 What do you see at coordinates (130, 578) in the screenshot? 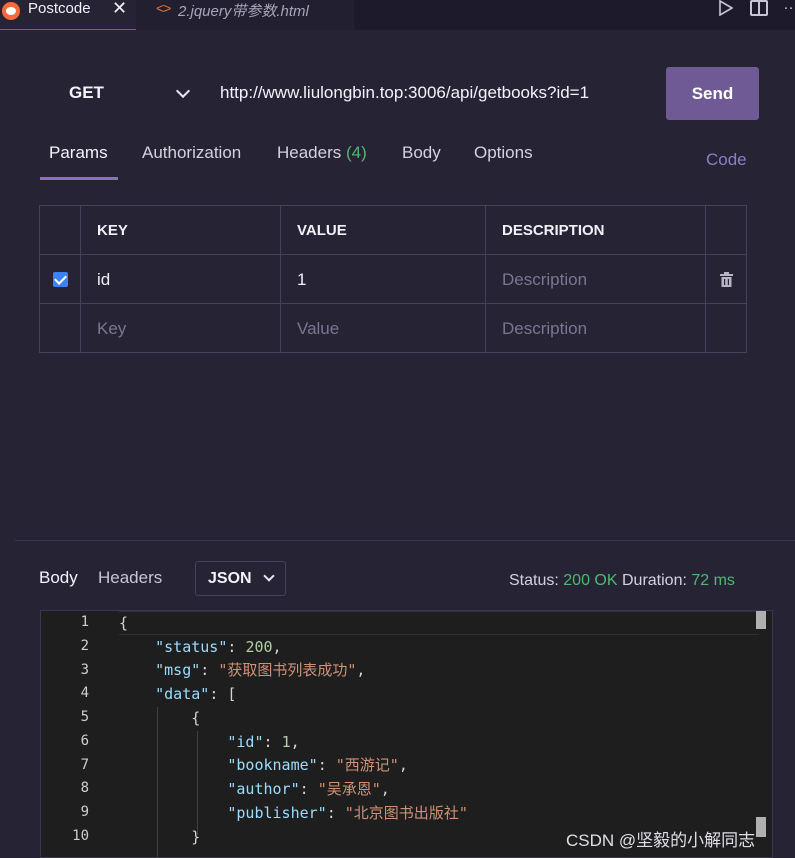
I see `response-tab-headers: Headers` at bounding box center [130, 578].